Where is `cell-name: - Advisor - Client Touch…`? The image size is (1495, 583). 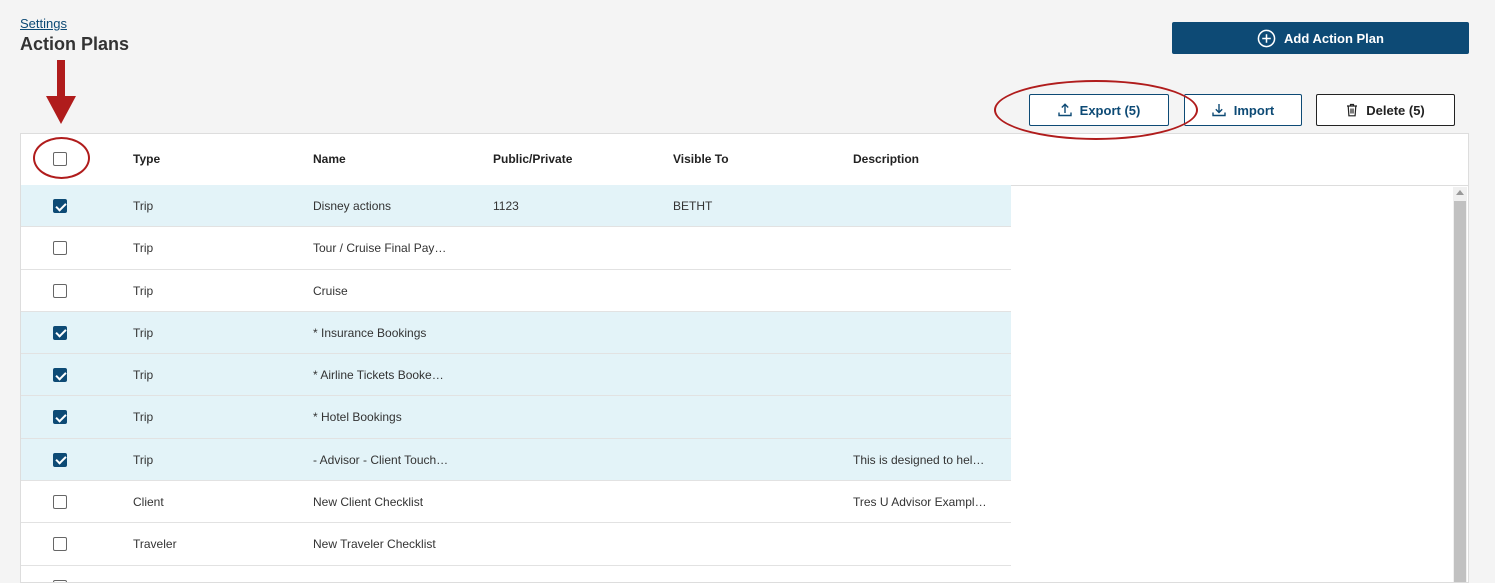
cell-name: - Advisor - Client Touch… is located at coordinates (381, 459).